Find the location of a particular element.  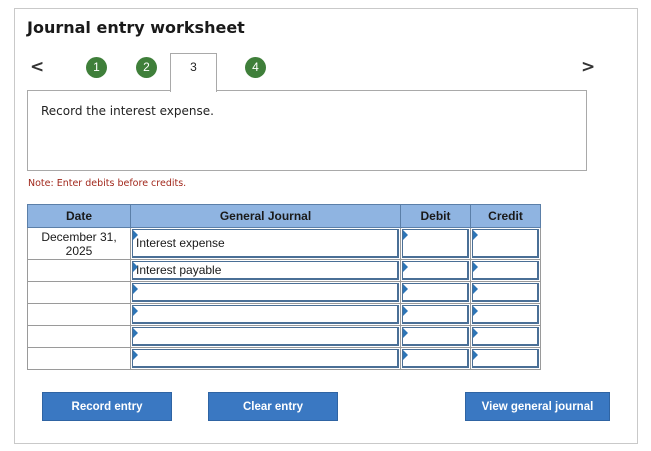

step-4-button: 4 is located at coordinates (255, 67).